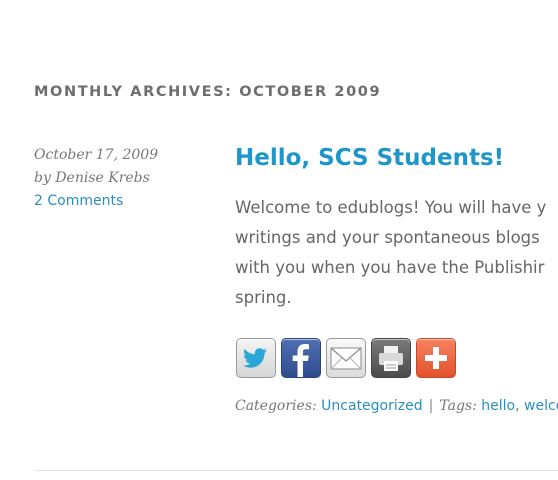 This screenshot has width=558, height=480. I want to click on post-body-line: with you when you have the Publishir, so click(390, 267).